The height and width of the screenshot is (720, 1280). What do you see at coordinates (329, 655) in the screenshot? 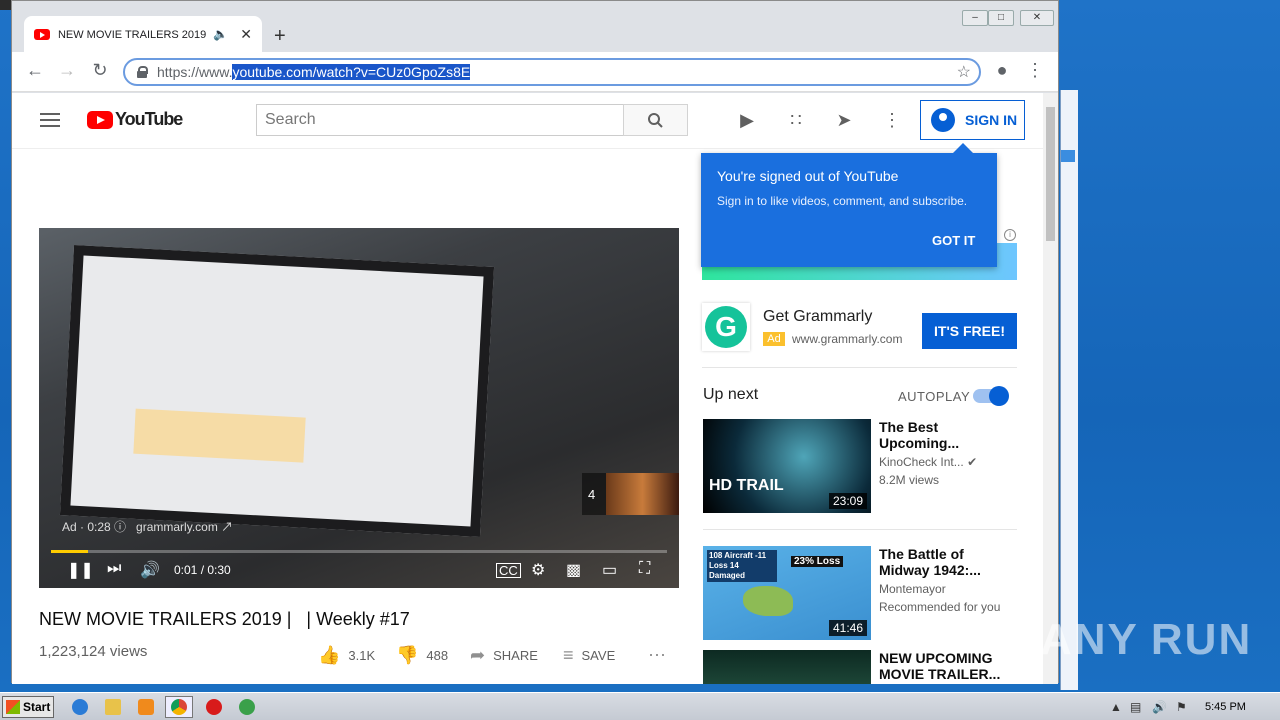
I see `thumbs-up-icon: 👍` at bounding box center [329, 655].